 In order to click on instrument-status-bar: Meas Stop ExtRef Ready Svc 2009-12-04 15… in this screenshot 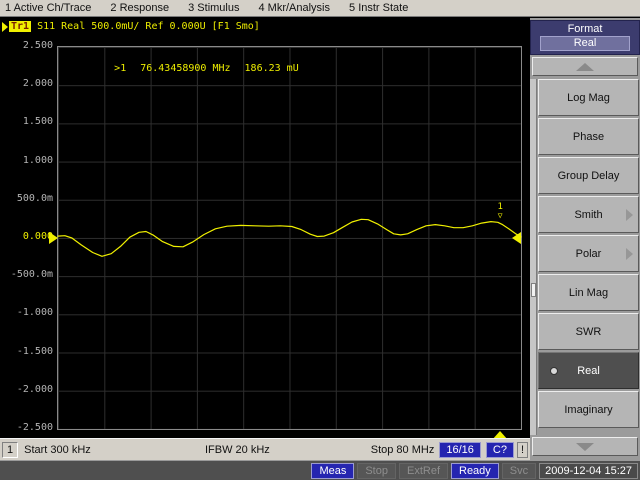, I will do `click(320, 470)`.